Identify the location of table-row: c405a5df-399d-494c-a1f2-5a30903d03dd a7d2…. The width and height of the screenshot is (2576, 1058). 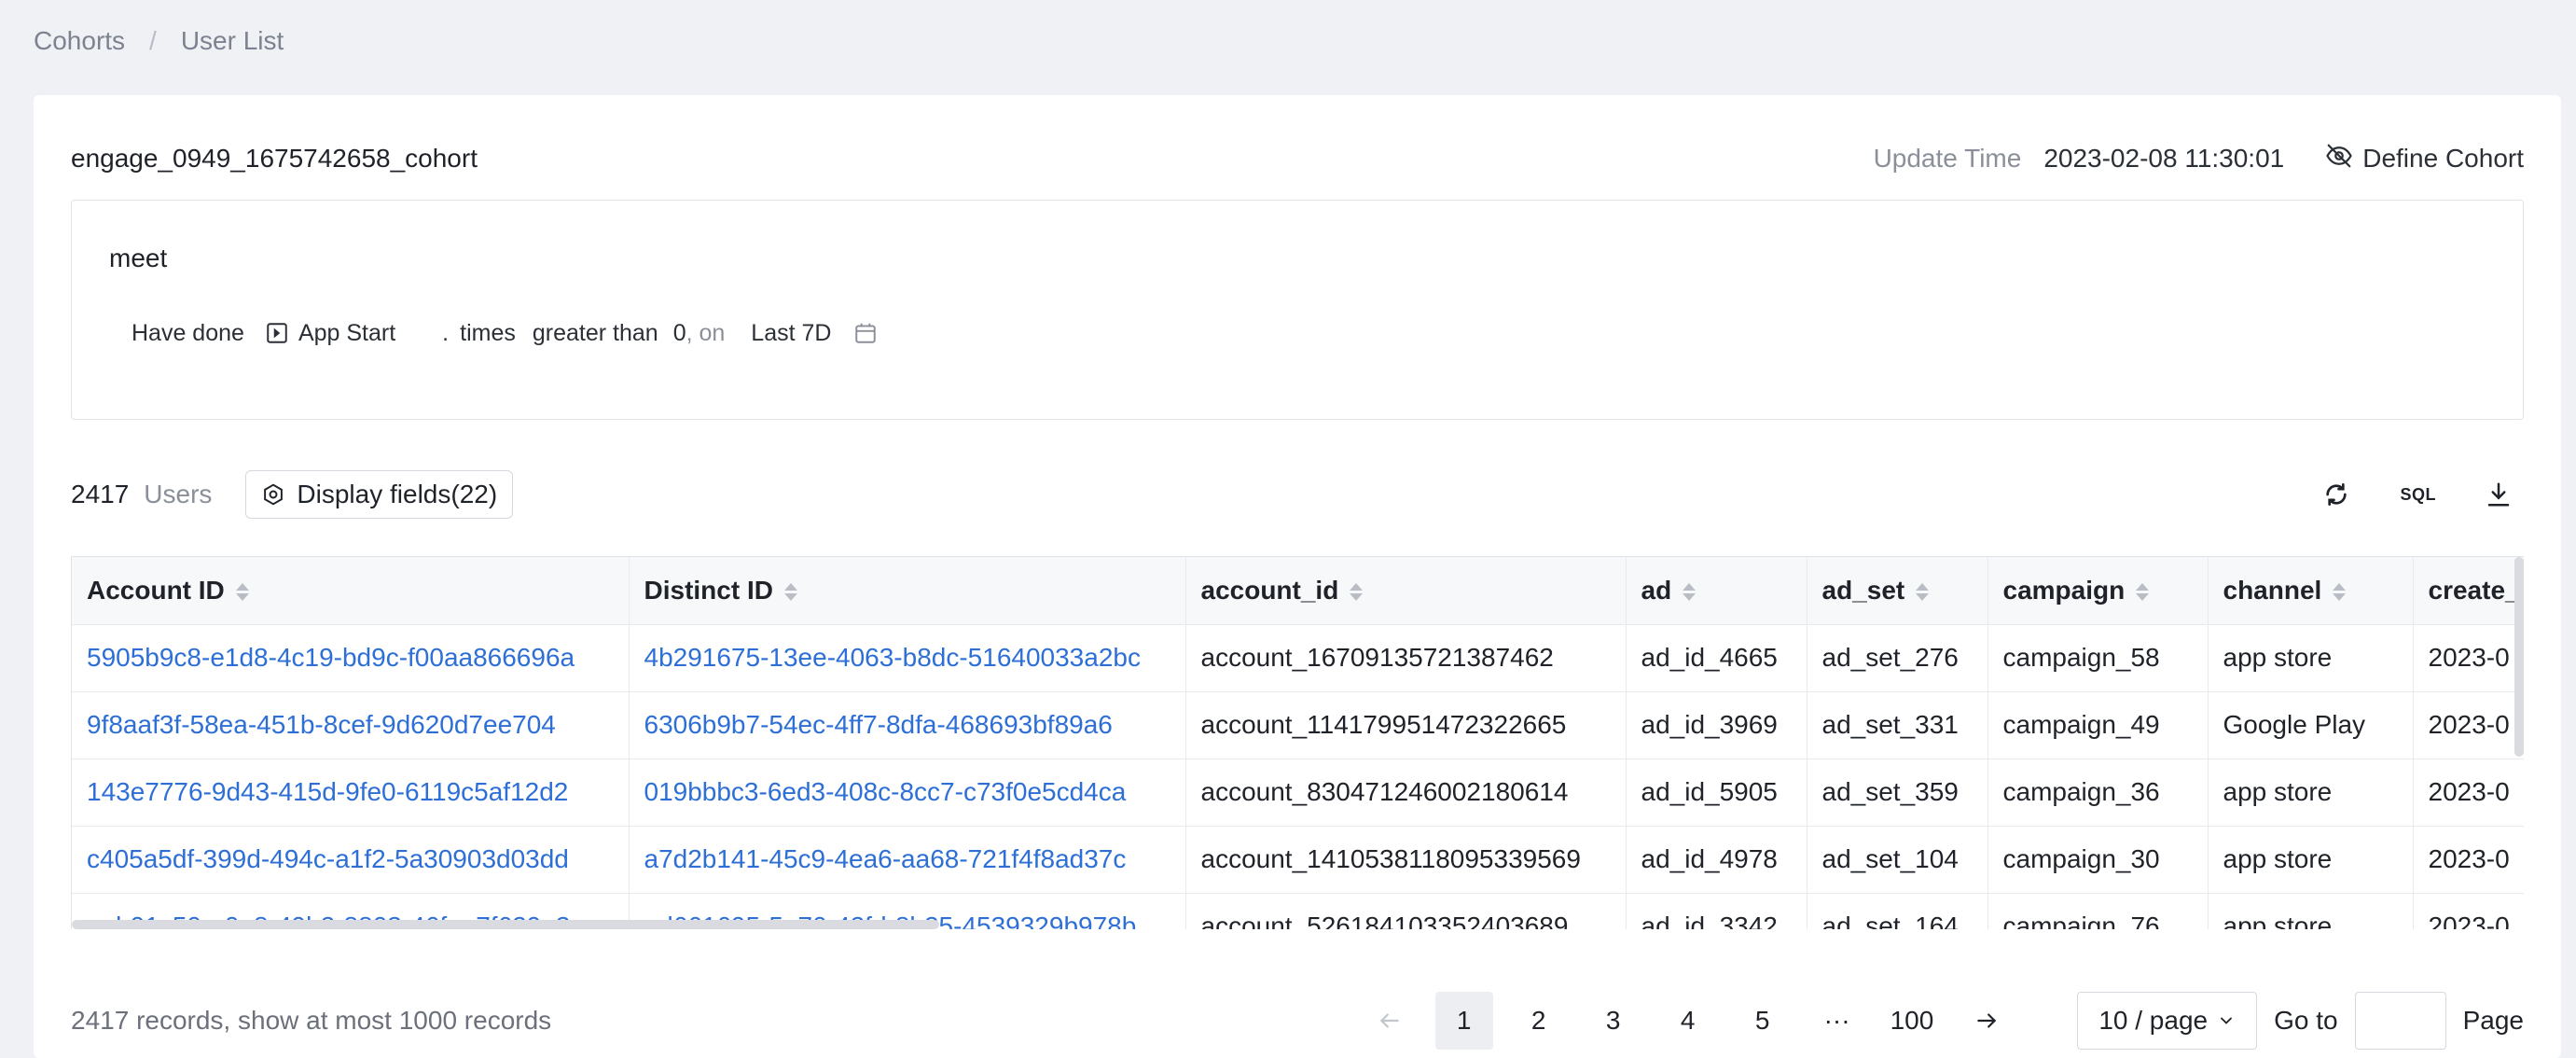
(1298, 860).